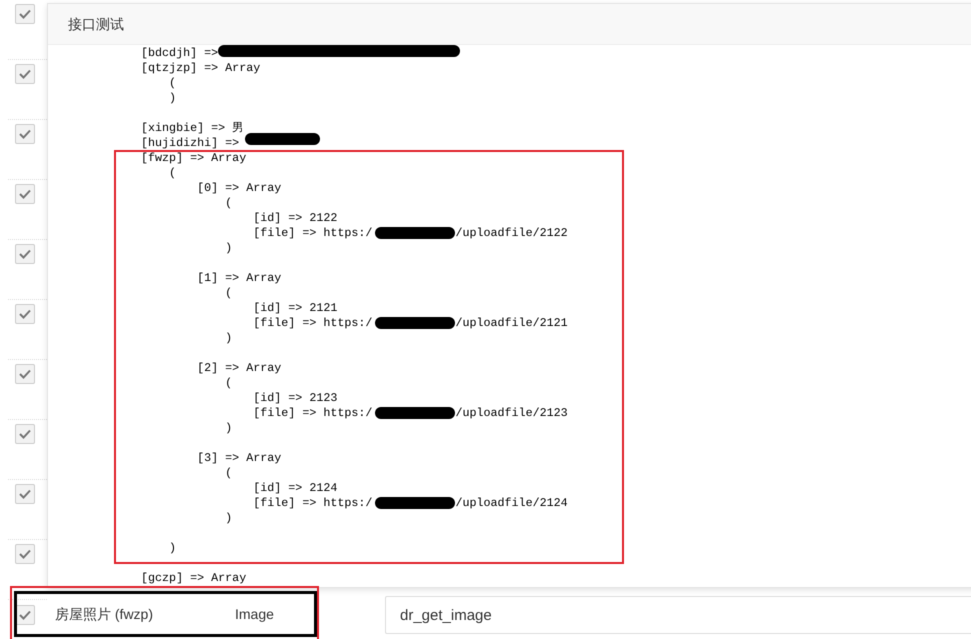 This screenshot has width=971, height=639. Describe the element at coordinates (511, 233) in the screenshot. I see `output-text: /uploadfile/2122` at that location.